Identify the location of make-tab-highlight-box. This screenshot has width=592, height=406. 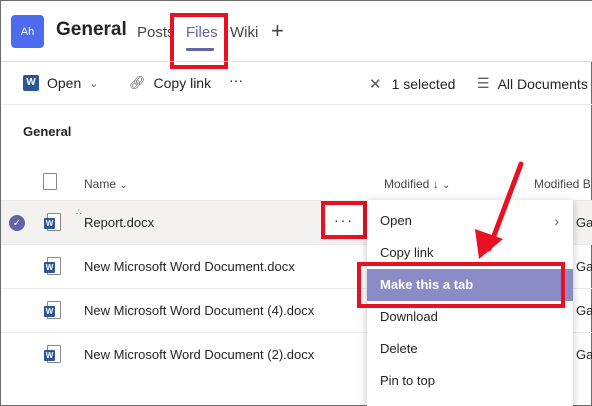
(461, 285).